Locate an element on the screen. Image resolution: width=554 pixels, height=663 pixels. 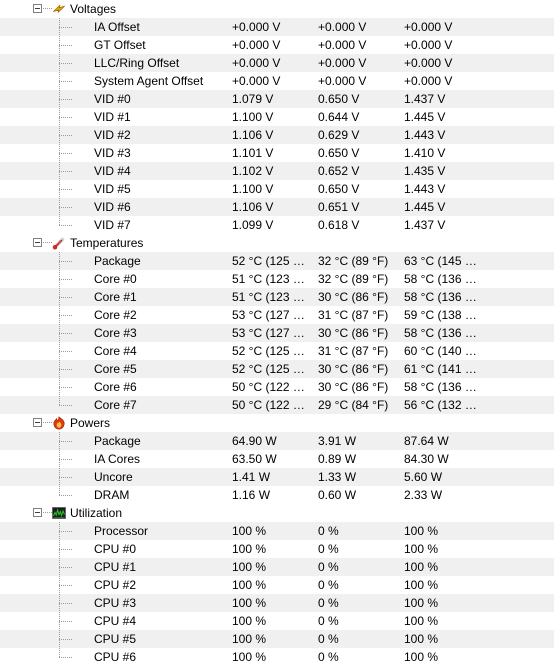
activity-graph-icon is located at coordinates (59, 513).